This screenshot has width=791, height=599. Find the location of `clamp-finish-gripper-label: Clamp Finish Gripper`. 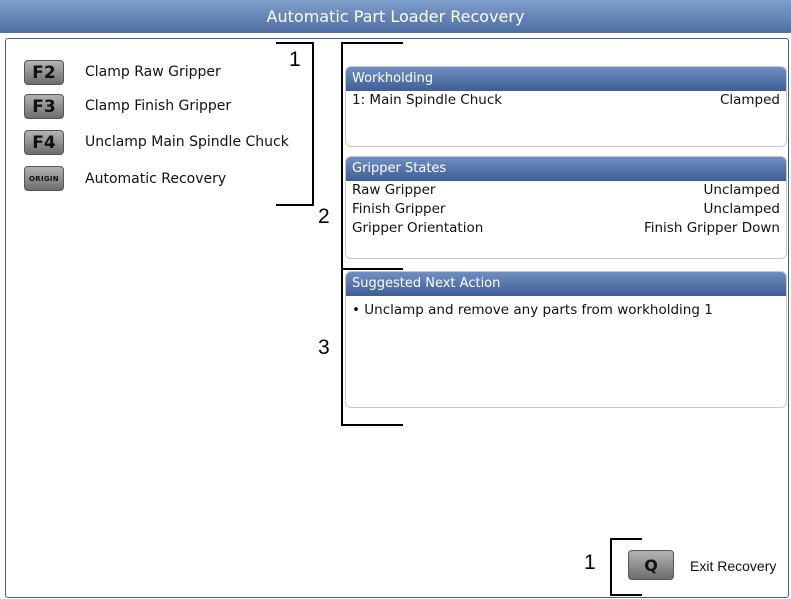

clamp-finish-gripper-label: Clamp Finish Gripper is located at coordinates (158, 106).